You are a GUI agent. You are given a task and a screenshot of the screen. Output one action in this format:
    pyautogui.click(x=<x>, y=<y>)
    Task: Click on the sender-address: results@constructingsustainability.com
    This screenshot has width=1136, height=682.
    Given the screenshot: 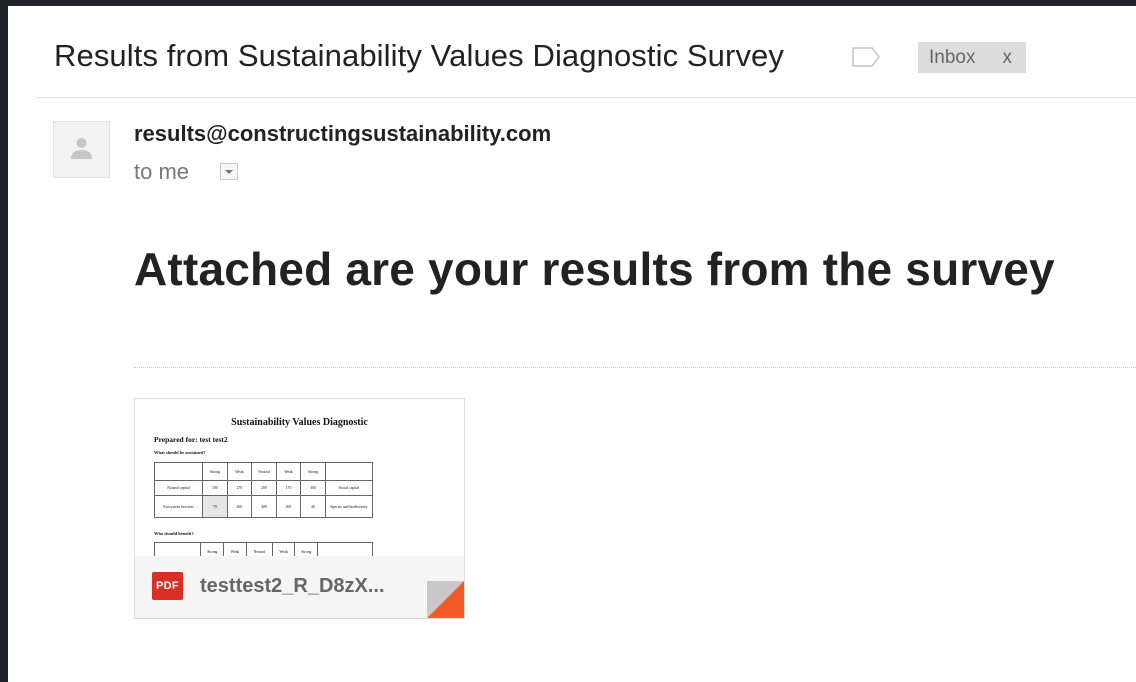 What is the action you would take?
    pyautogui.click(x=342, y=134)
    